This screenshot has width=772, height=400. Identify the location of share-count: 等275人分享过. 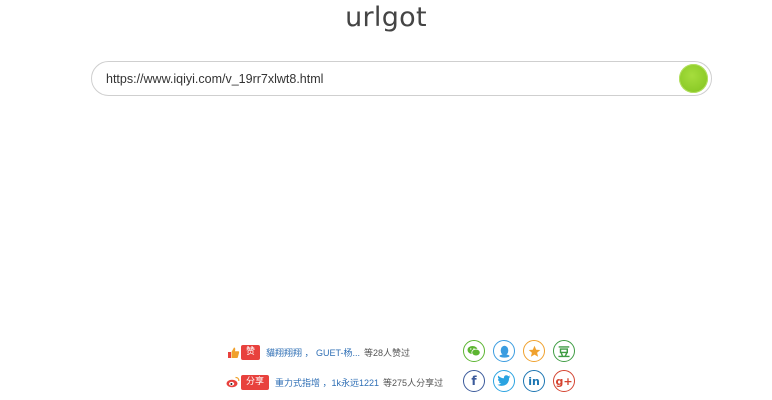
(413, 382).